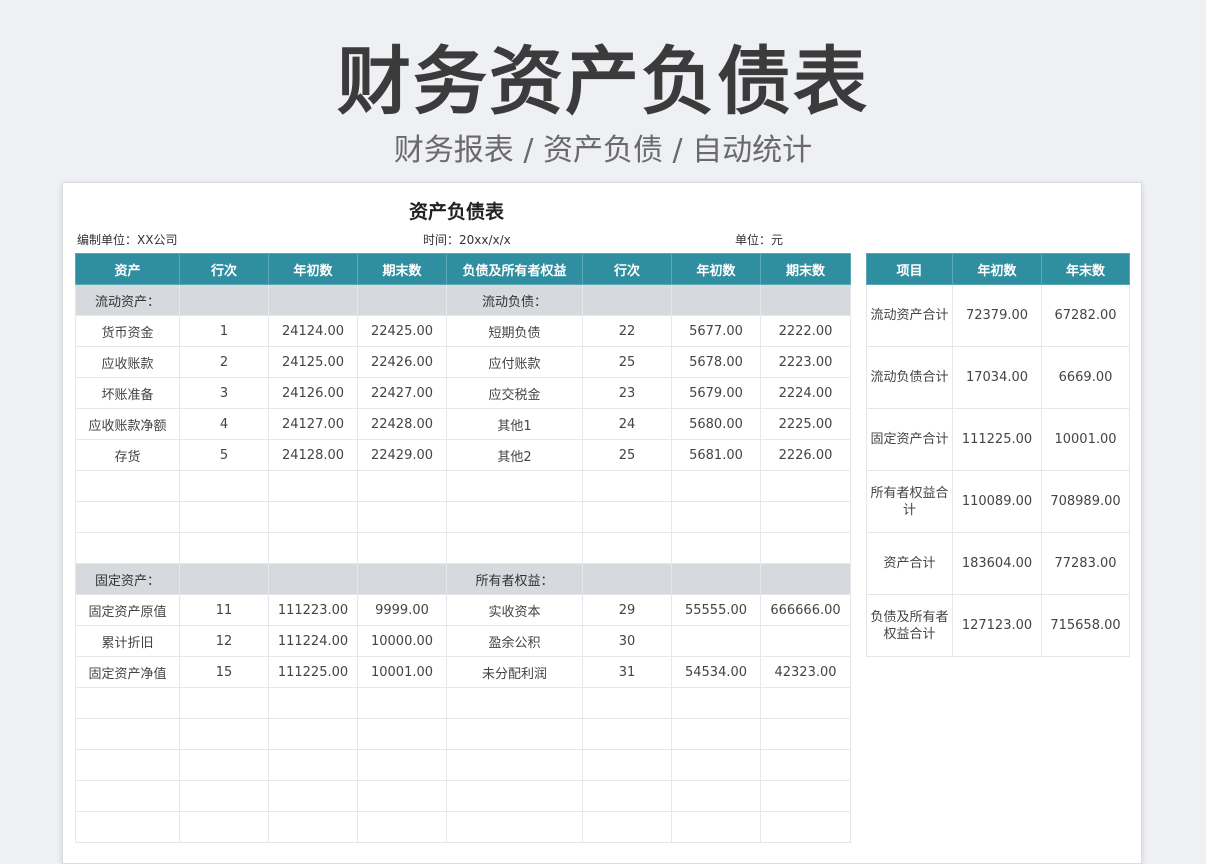 This screenshot has height=864, width=1206. What do you see at coordinates (402, 455) in the screenshot?
I see `table-cell: 22429.00` at bounding box center [402, 455].